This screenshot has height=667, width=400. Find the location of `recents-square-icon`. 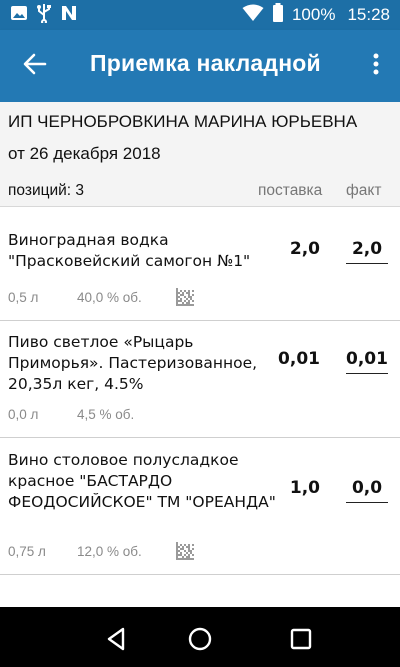

recents-square-icon is located at coordinates (301, 642).